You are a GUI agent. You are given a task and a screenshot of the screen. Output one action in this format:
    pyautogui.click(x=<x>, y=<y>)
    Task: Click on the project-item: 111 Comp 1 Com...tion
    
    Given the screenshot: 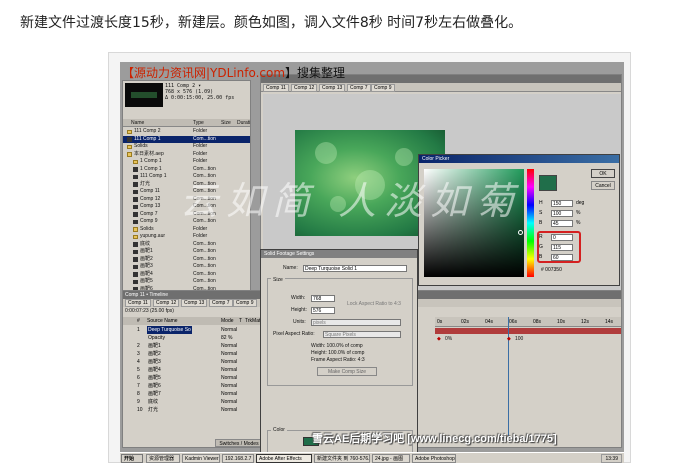 What is the action you would take?
    pyautogui.click(x=186, y=139)
    